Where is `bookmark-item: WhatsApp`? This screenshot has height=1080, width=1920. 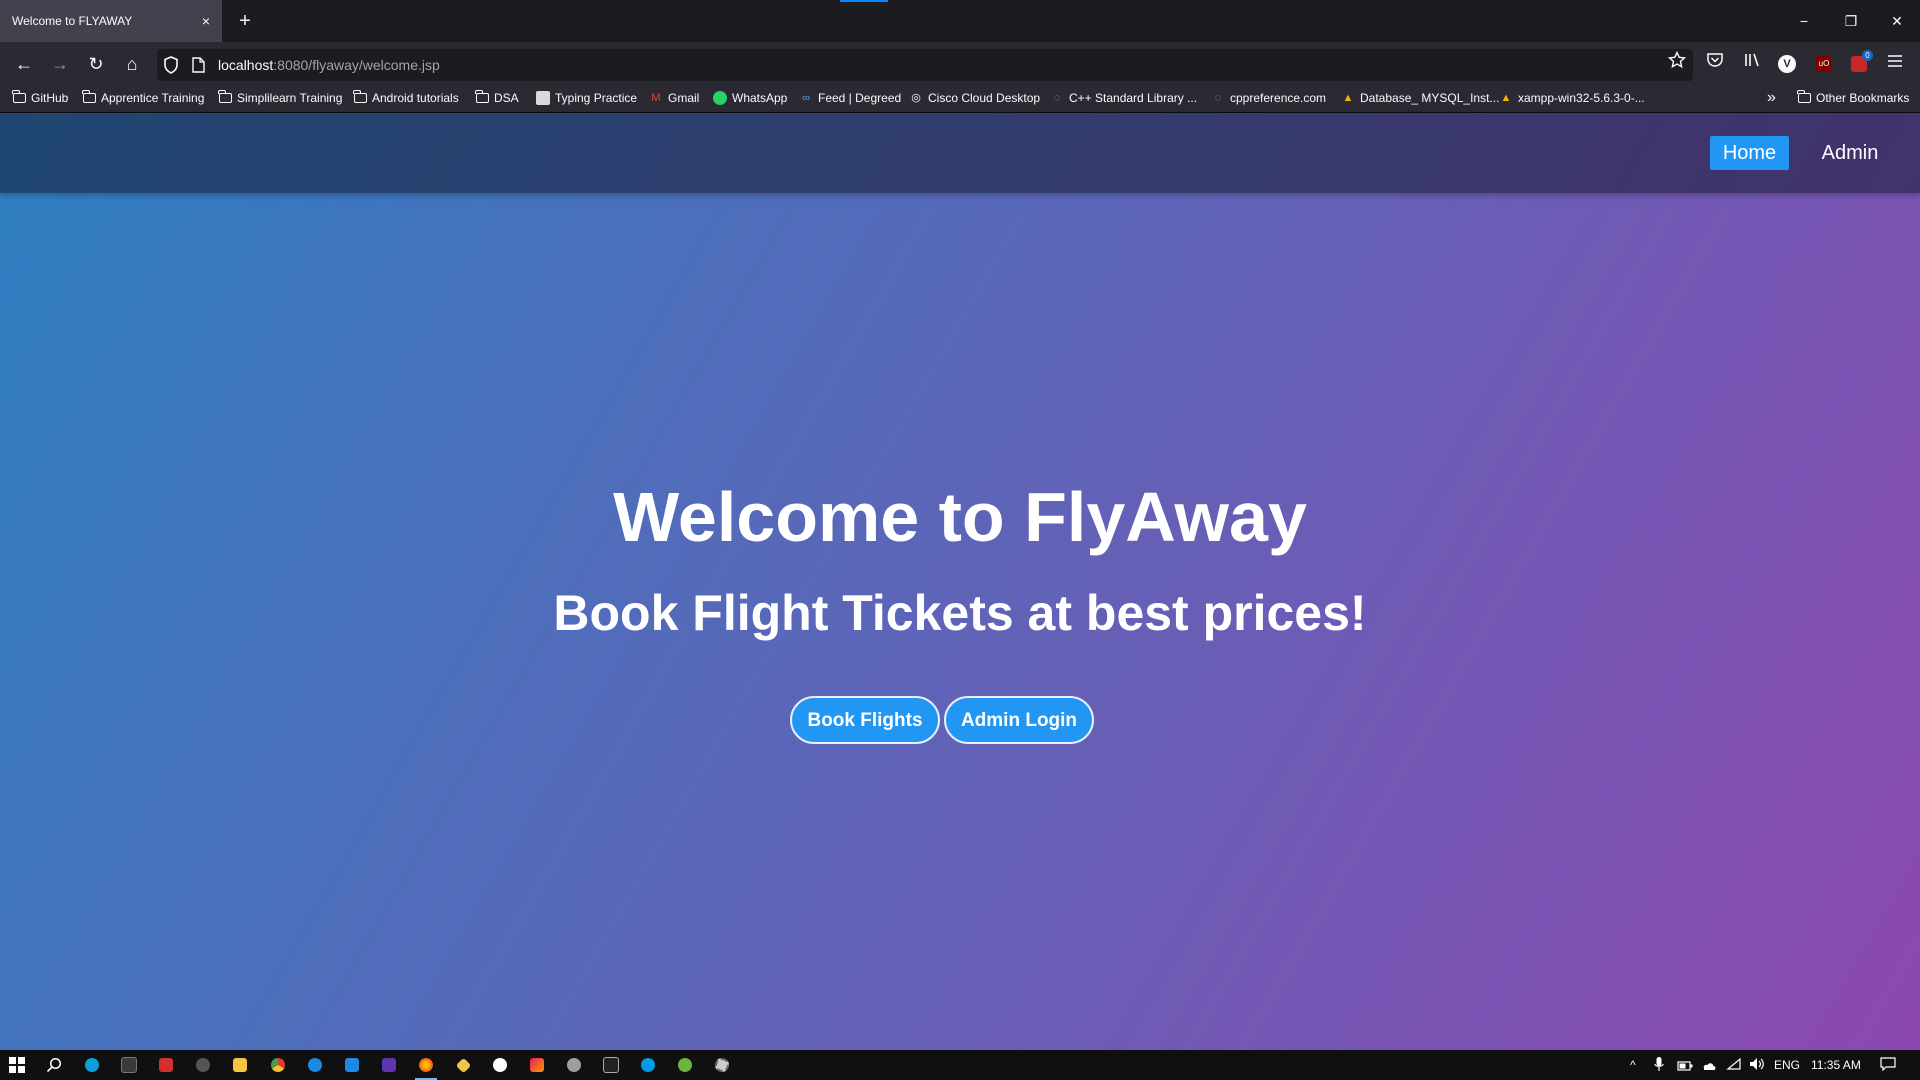 bookmark-item: WhatsApp is located at coordinates (750, 98).